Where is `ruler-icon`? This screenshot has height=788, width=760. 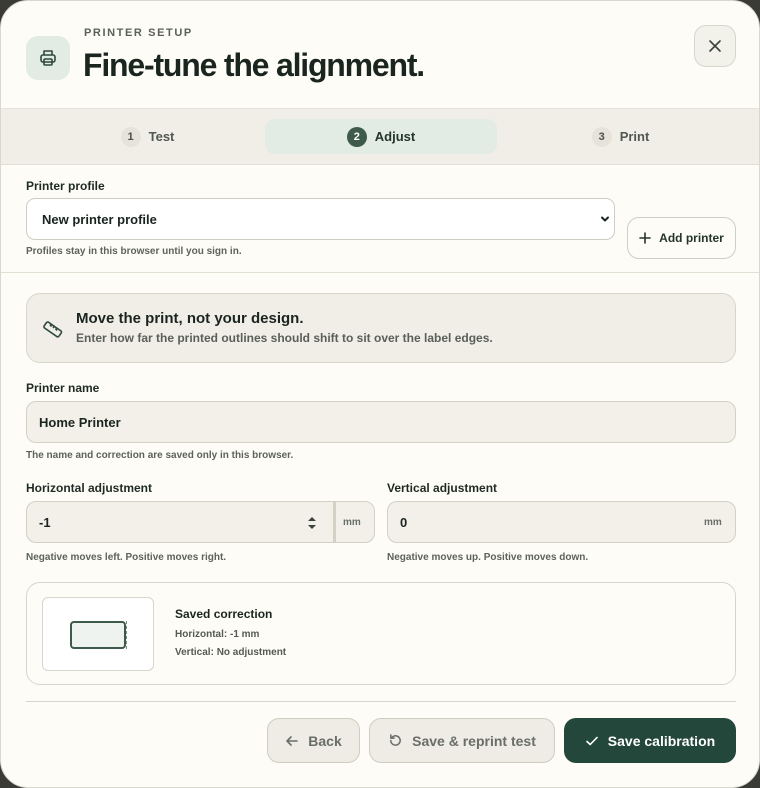
ruler-icon is located at coordinates (53, 329).